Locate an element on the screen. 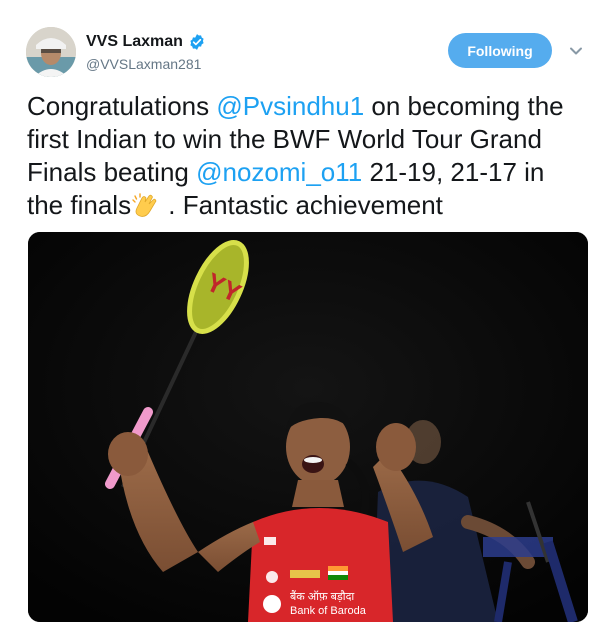  author-avatar is located at coordinates (51, 52).